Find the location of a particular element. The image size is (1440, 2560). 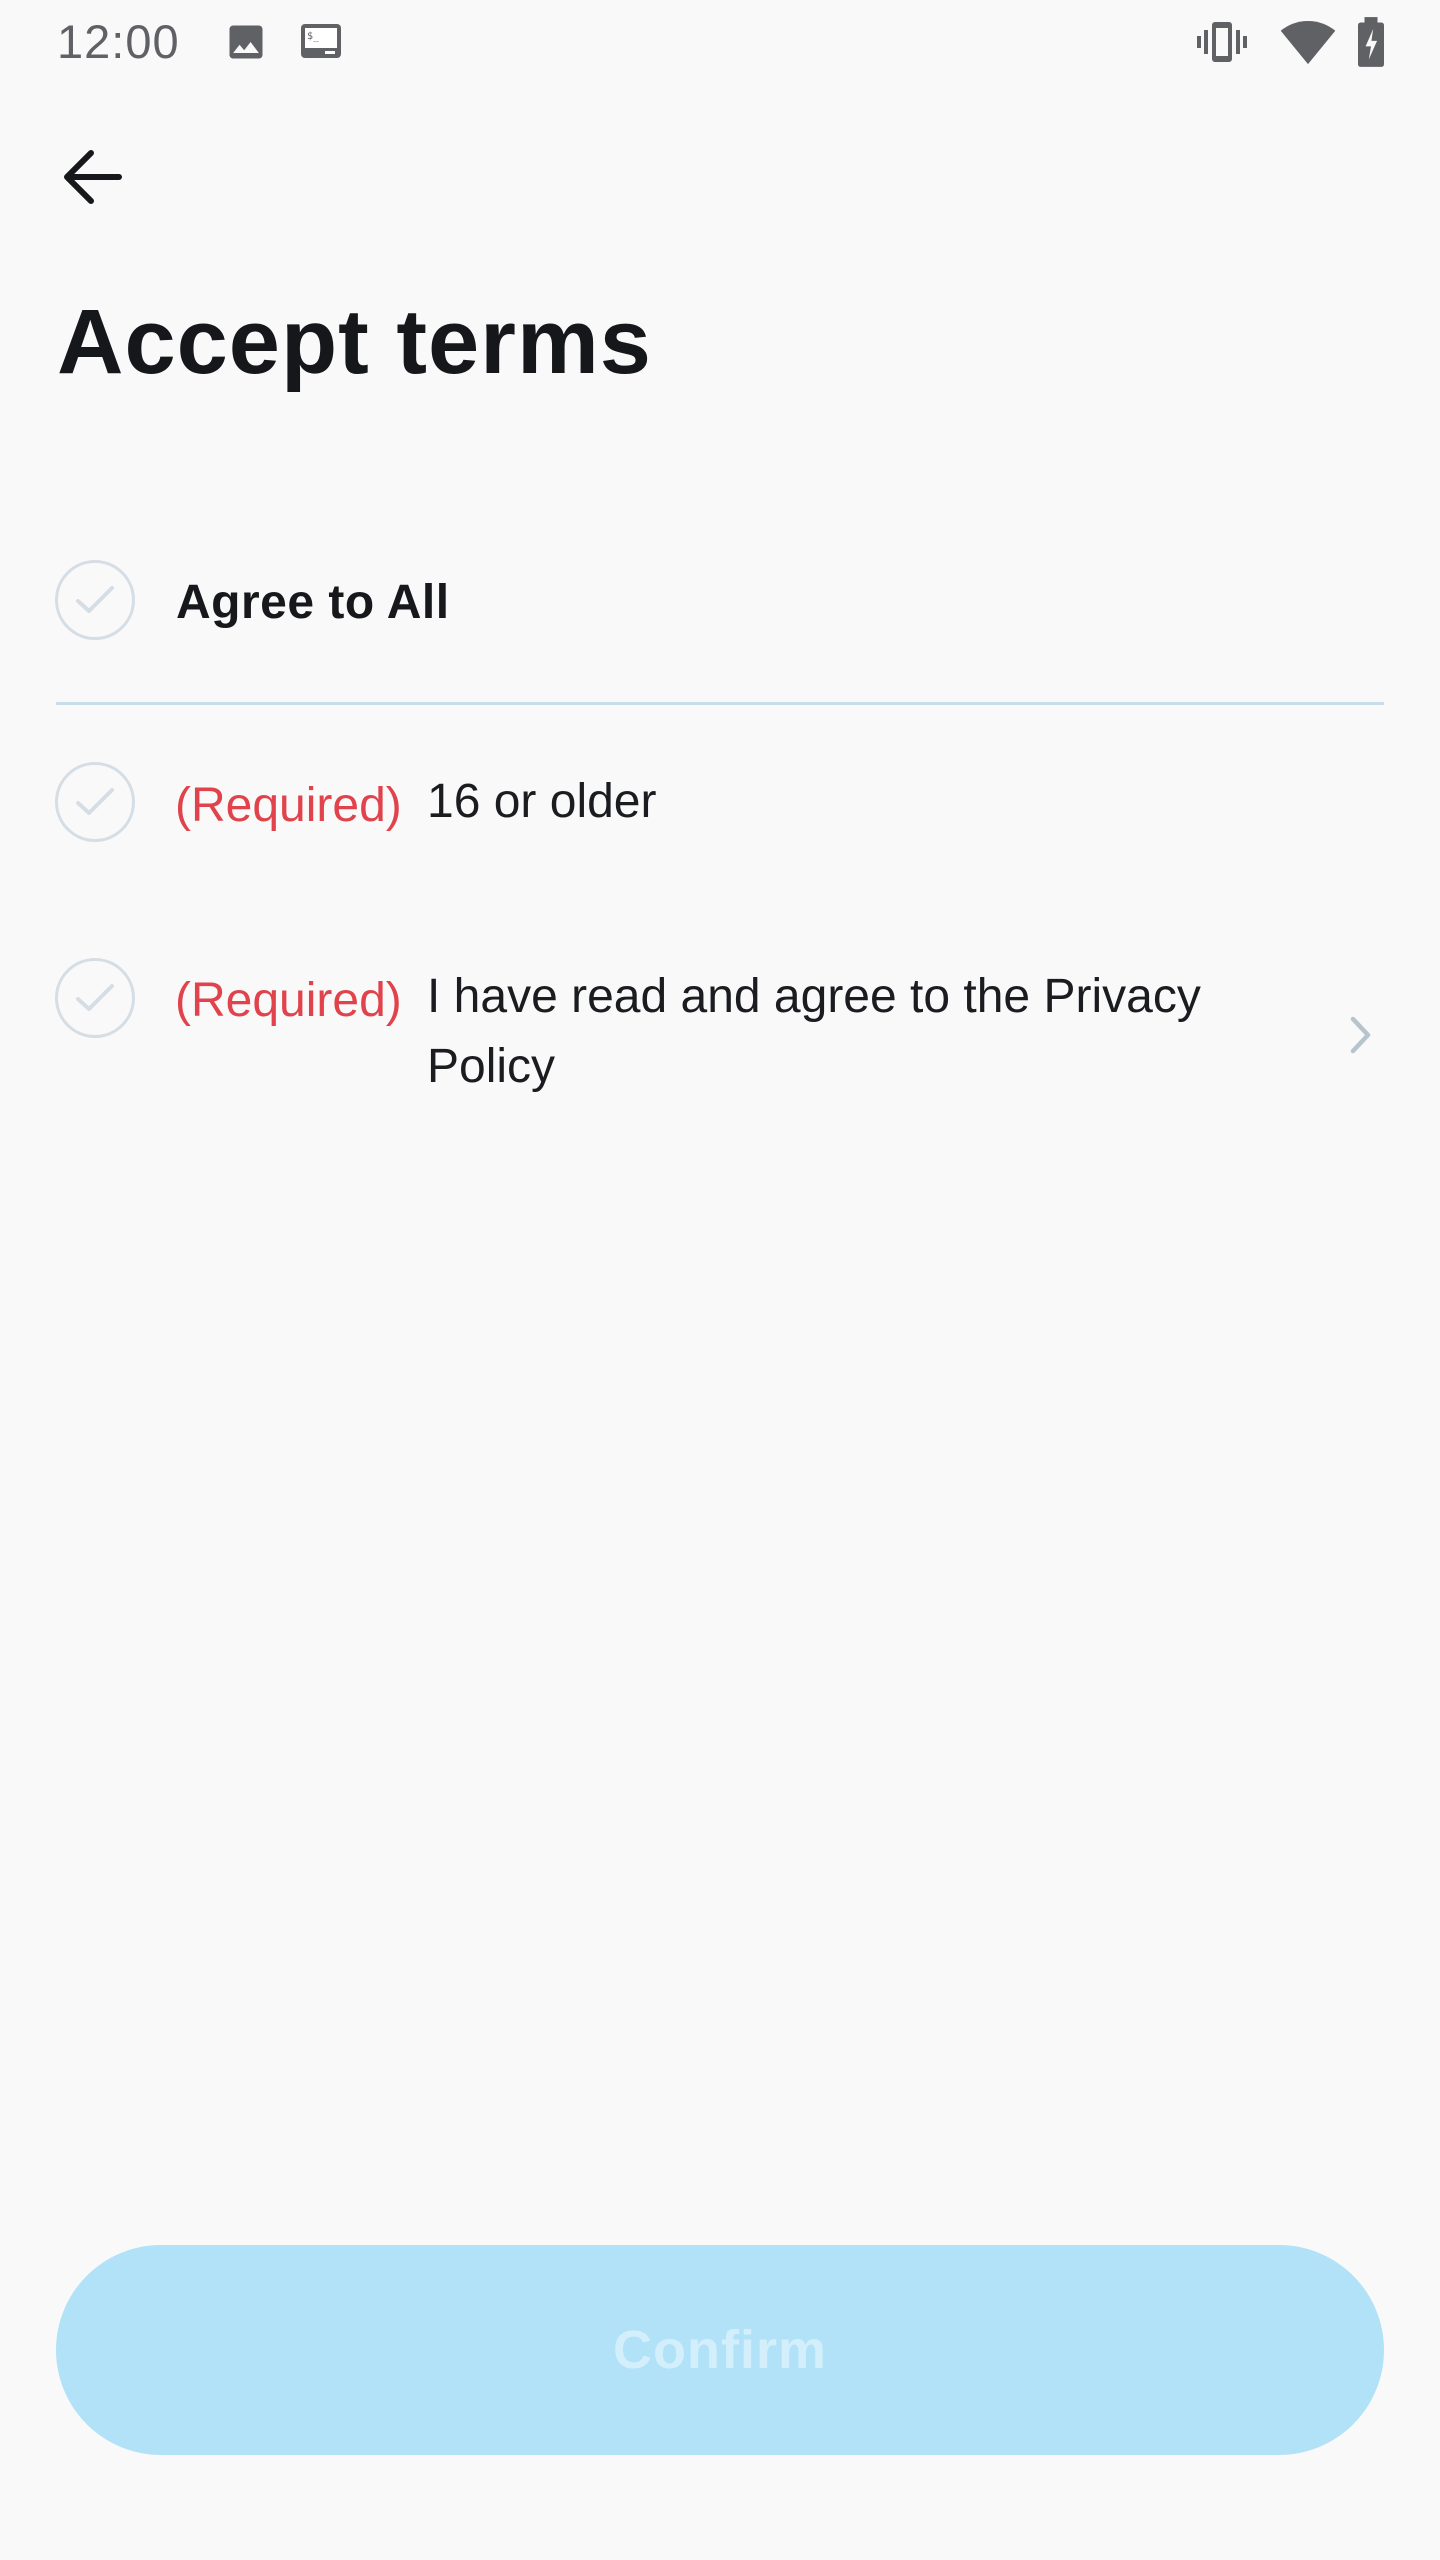

image-icon is located at coordinates (246, 42).